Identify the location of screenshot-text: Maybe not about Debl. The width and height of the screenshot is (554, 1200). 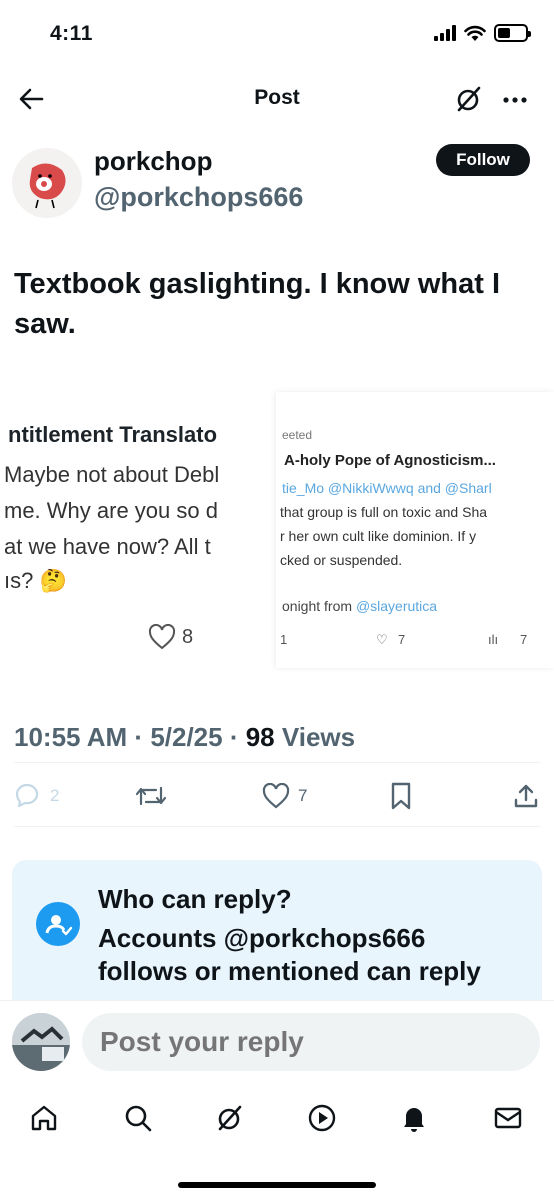
(112, 474).